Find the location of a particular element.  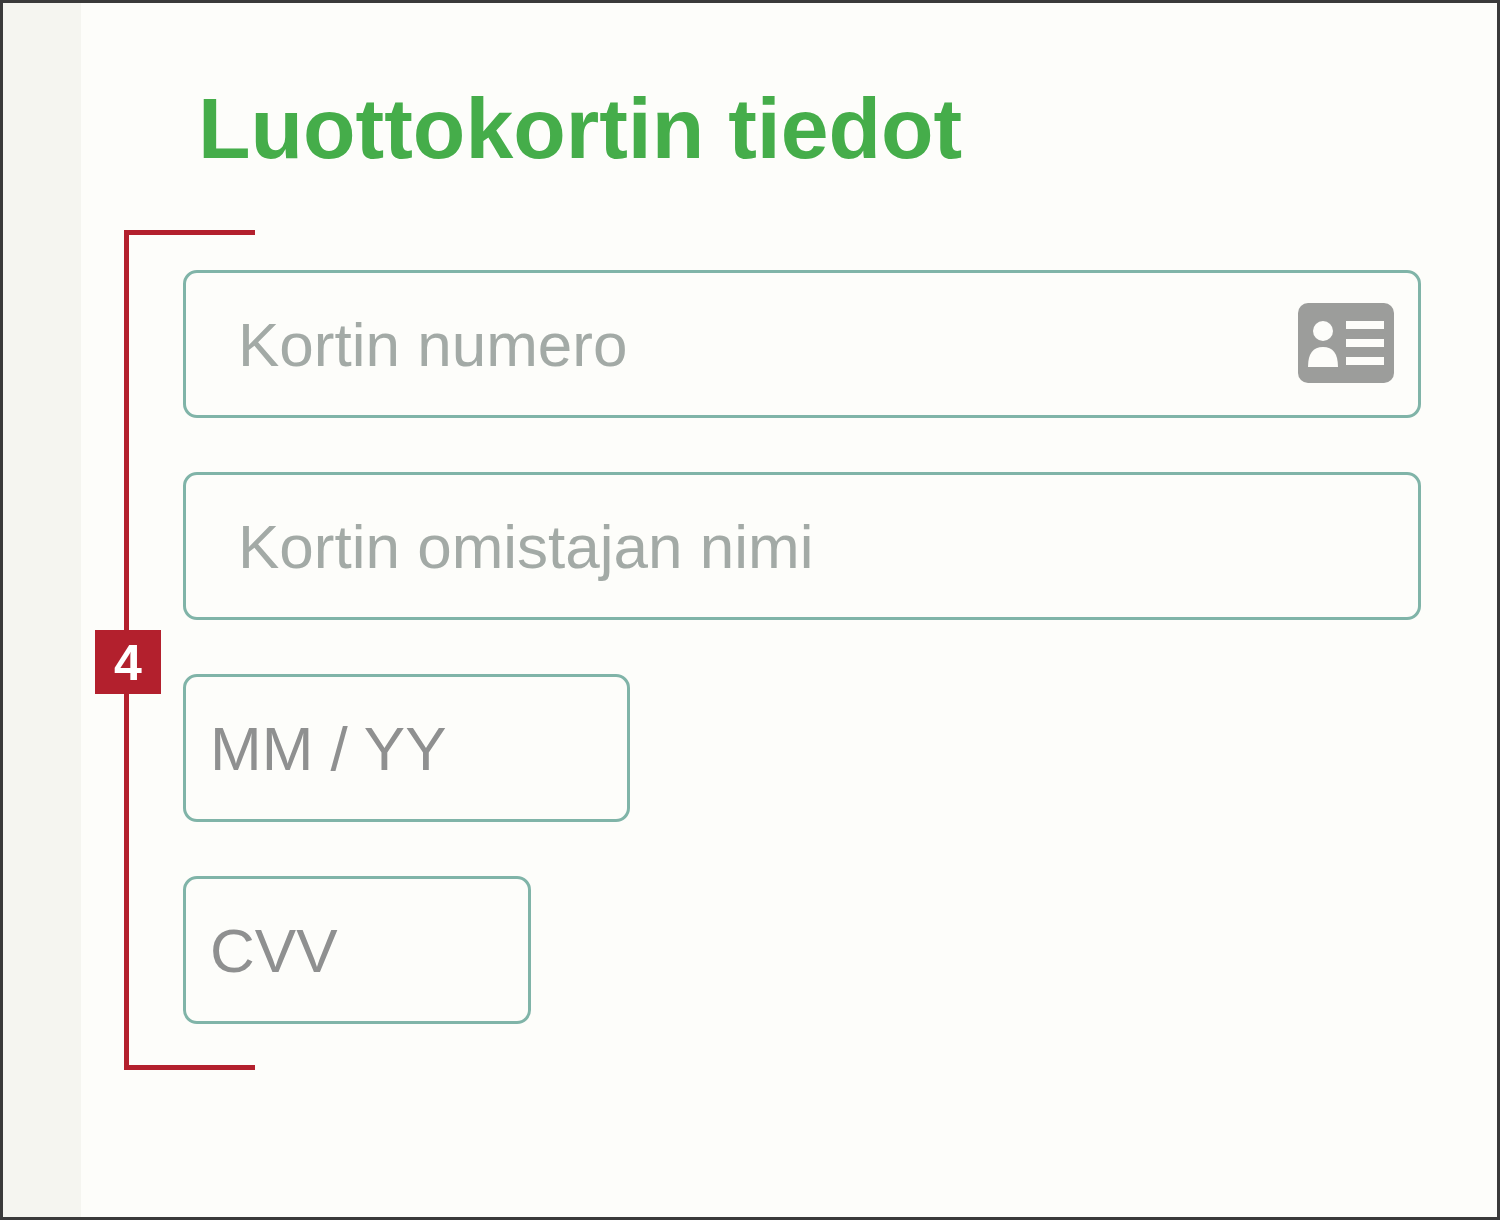

form-title: Luottokortin tiedot is located at coordinates (581, 128).